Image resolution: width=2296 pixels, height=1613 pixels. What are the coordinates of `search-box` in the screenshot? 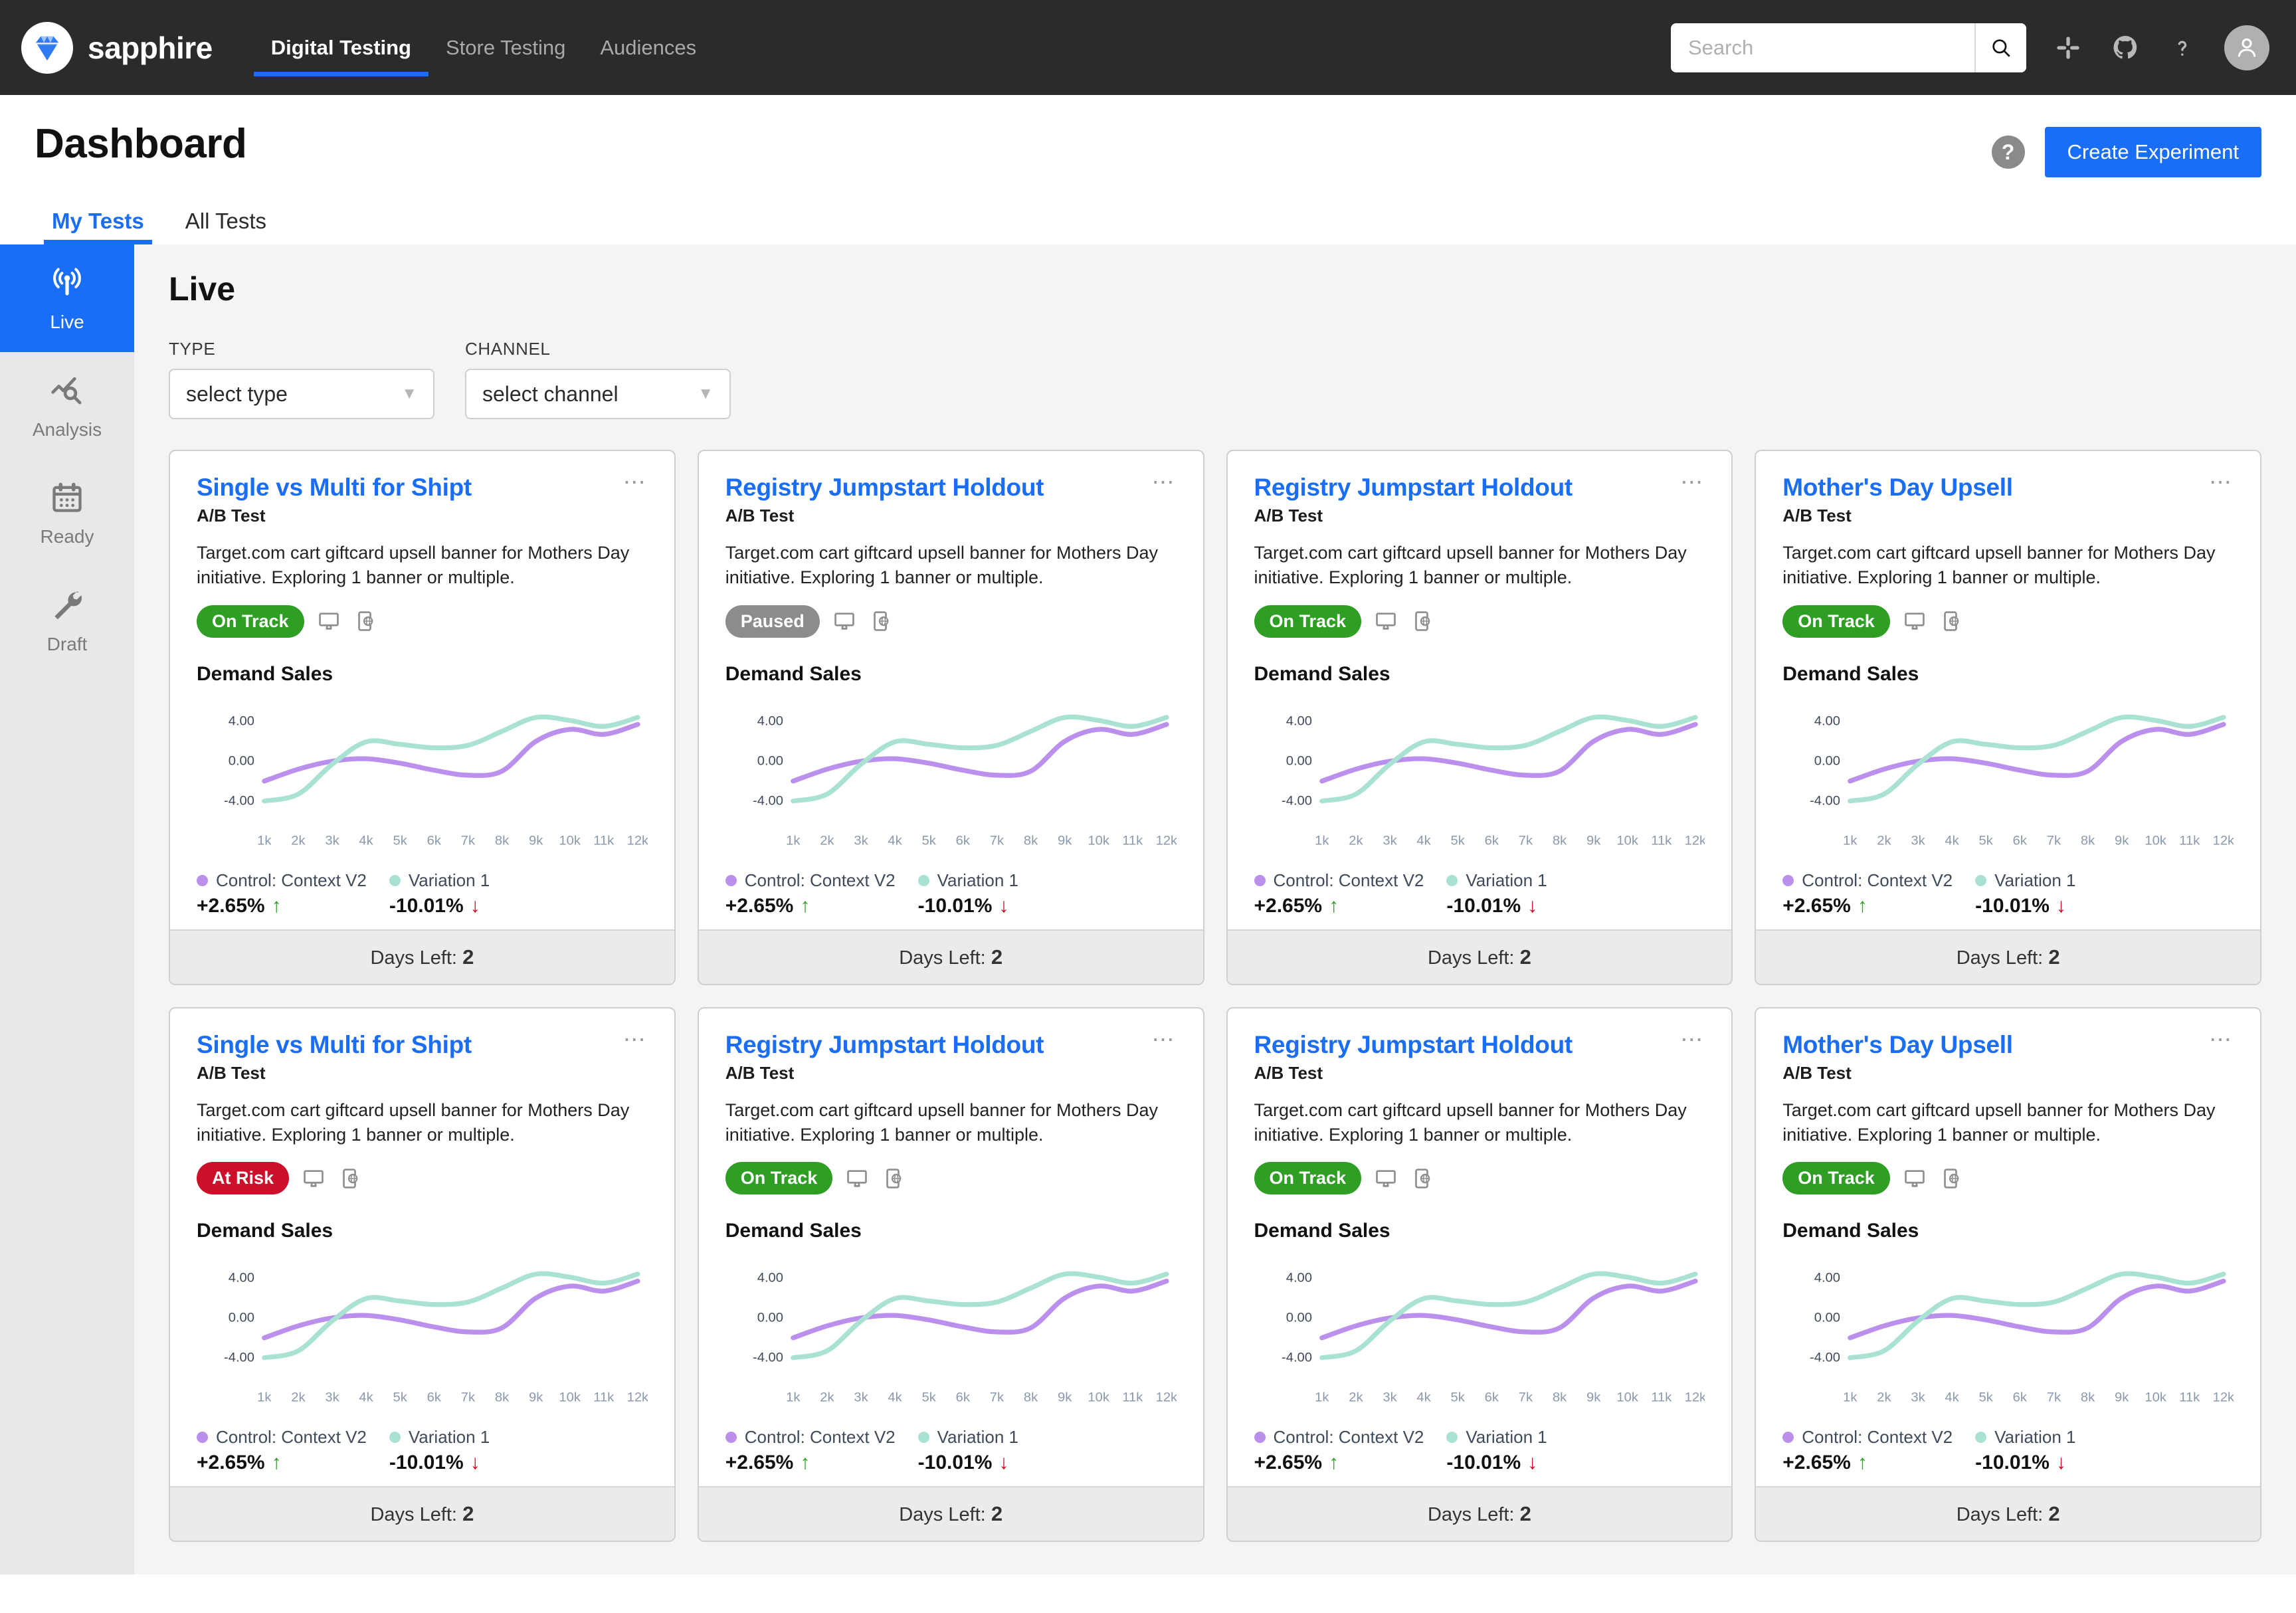 It's located at (1848, 47).